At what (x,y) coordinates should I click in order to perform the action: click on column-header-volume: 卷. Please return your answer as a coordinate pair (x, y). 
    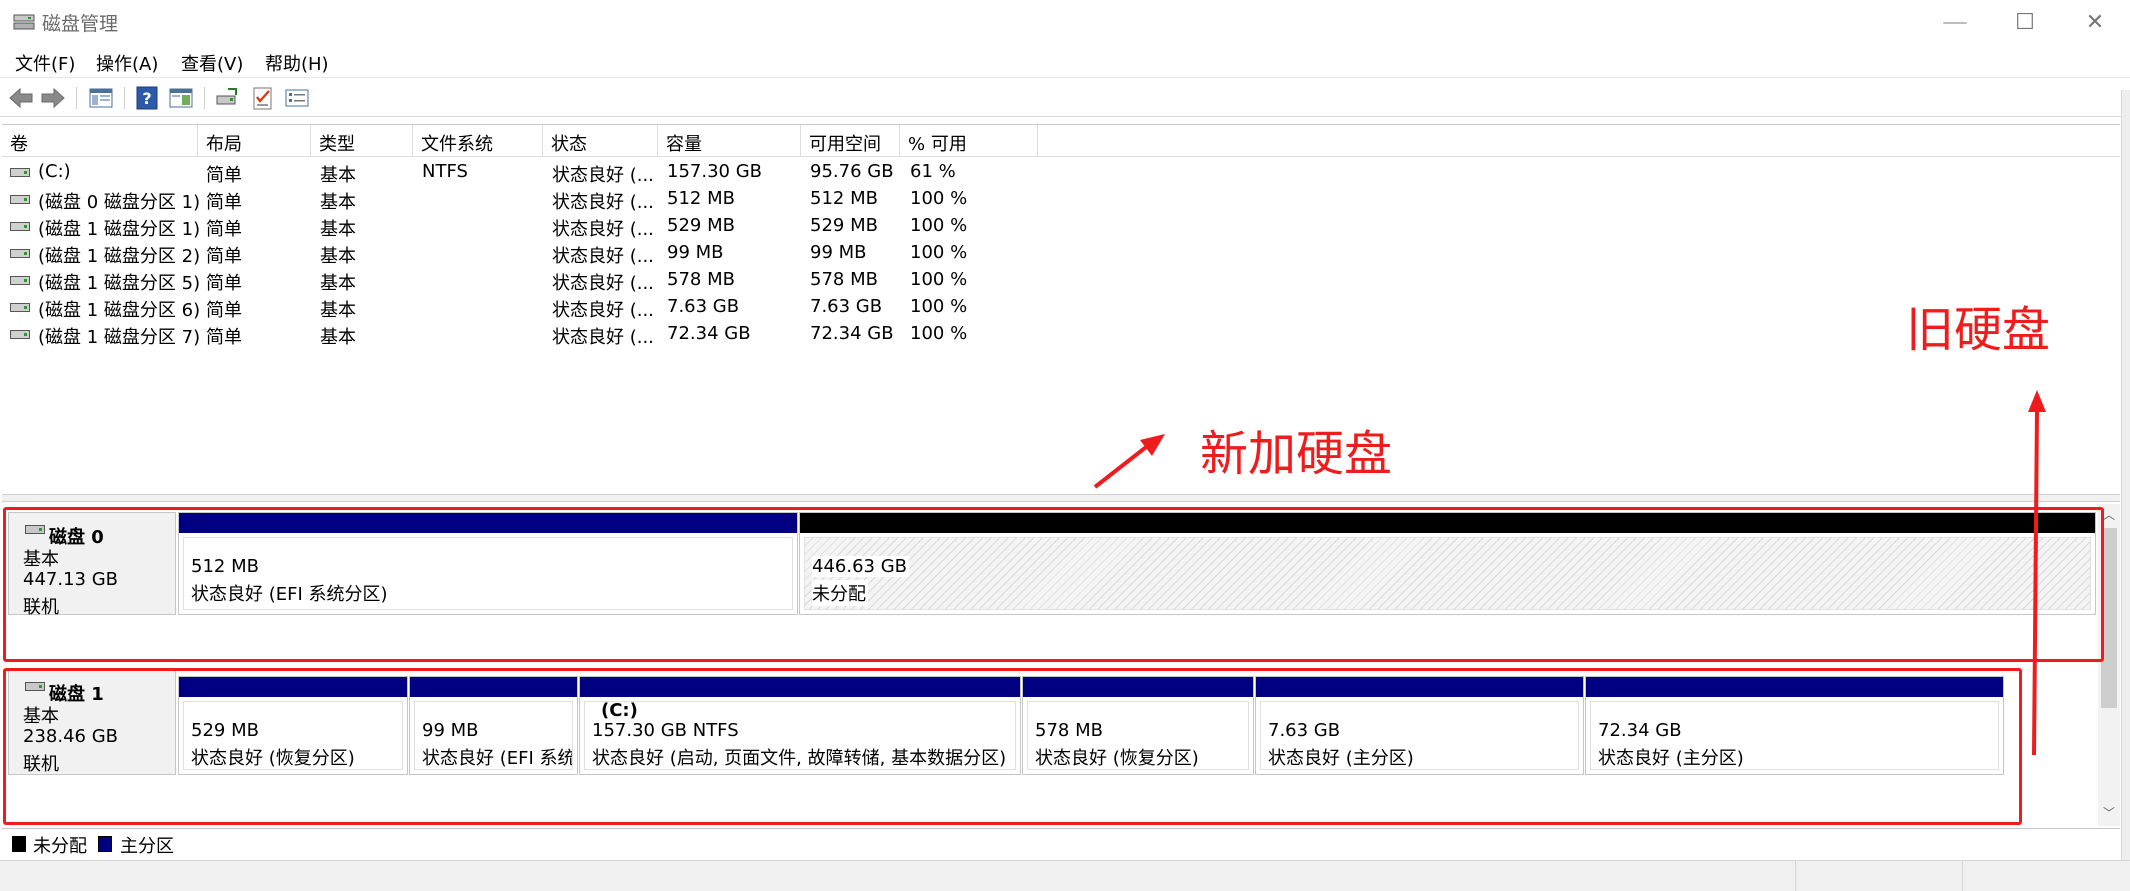
    Looking at the image, I should click on (100, 141).